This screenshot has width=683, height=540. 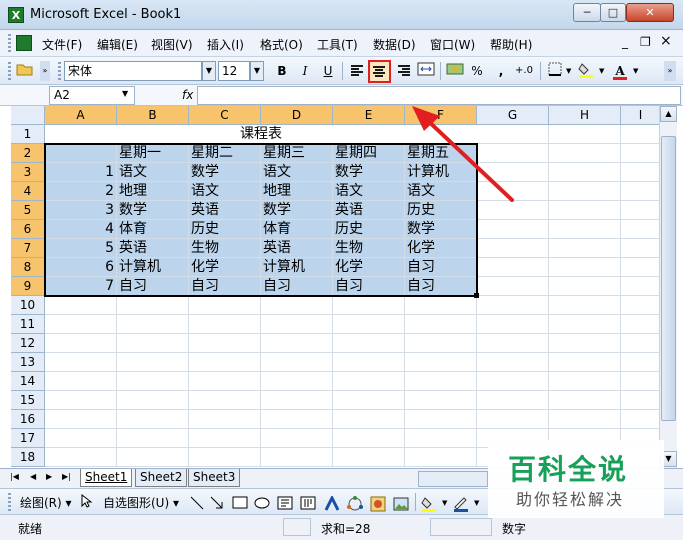 What do you see at coordinates (117, 44) in the screenshot?
I see `menu-edit: 编辑(E)` at bounding box center [117, 44].